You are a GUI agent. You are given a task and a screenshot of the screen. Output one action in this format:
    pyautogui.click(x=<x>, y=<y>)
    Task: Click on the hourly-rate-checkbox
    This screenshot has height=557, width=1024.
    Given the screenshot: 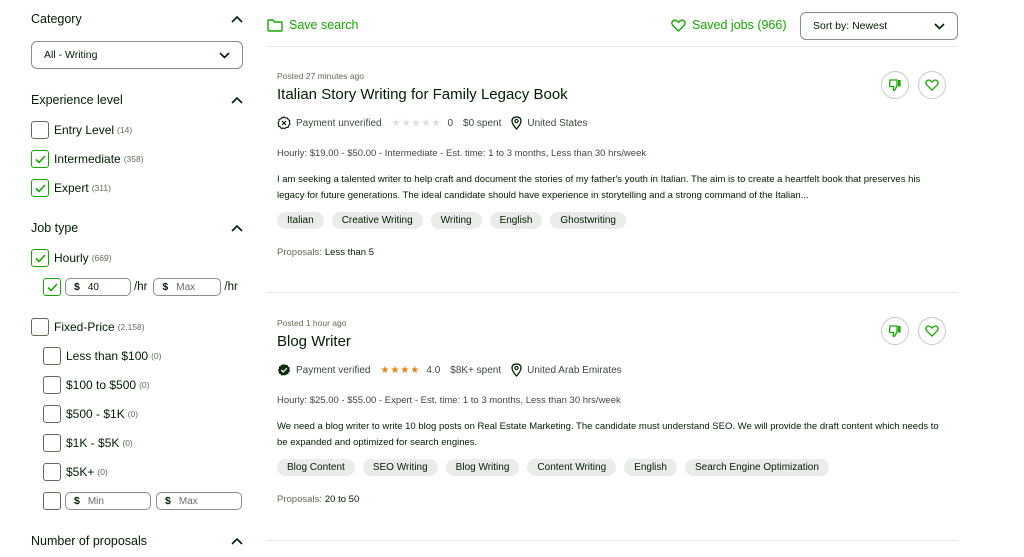 What is the action you would take?
    pyautogui.click(x=52, y=287)
    